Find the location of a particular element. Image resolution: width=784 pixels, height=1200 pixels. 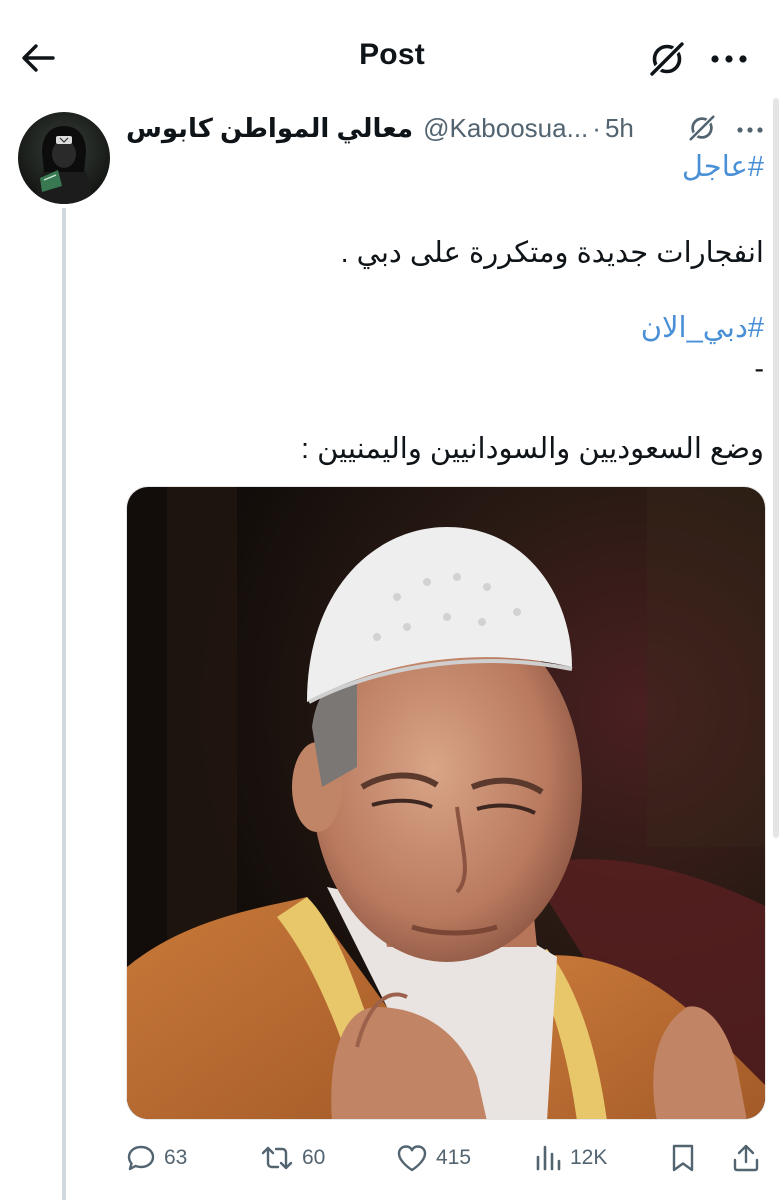

more-button is located at coordinates (729, 59).